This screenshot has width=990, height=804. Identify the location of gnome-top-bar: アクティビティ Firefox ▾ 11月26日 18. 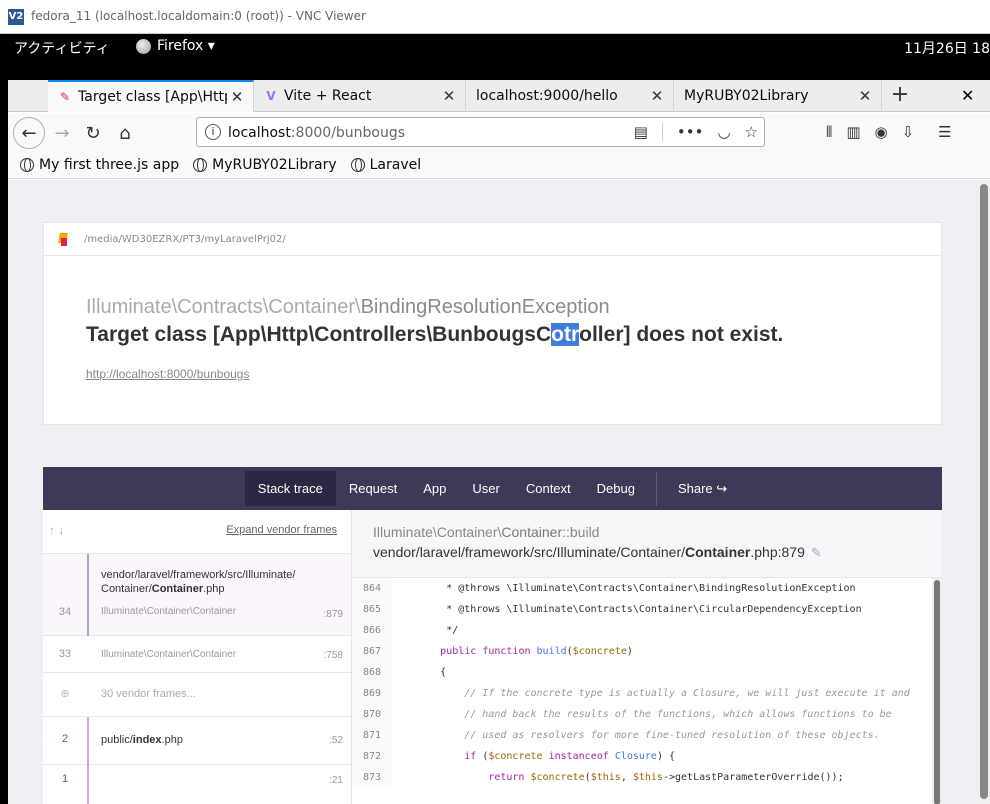
(495, 47).